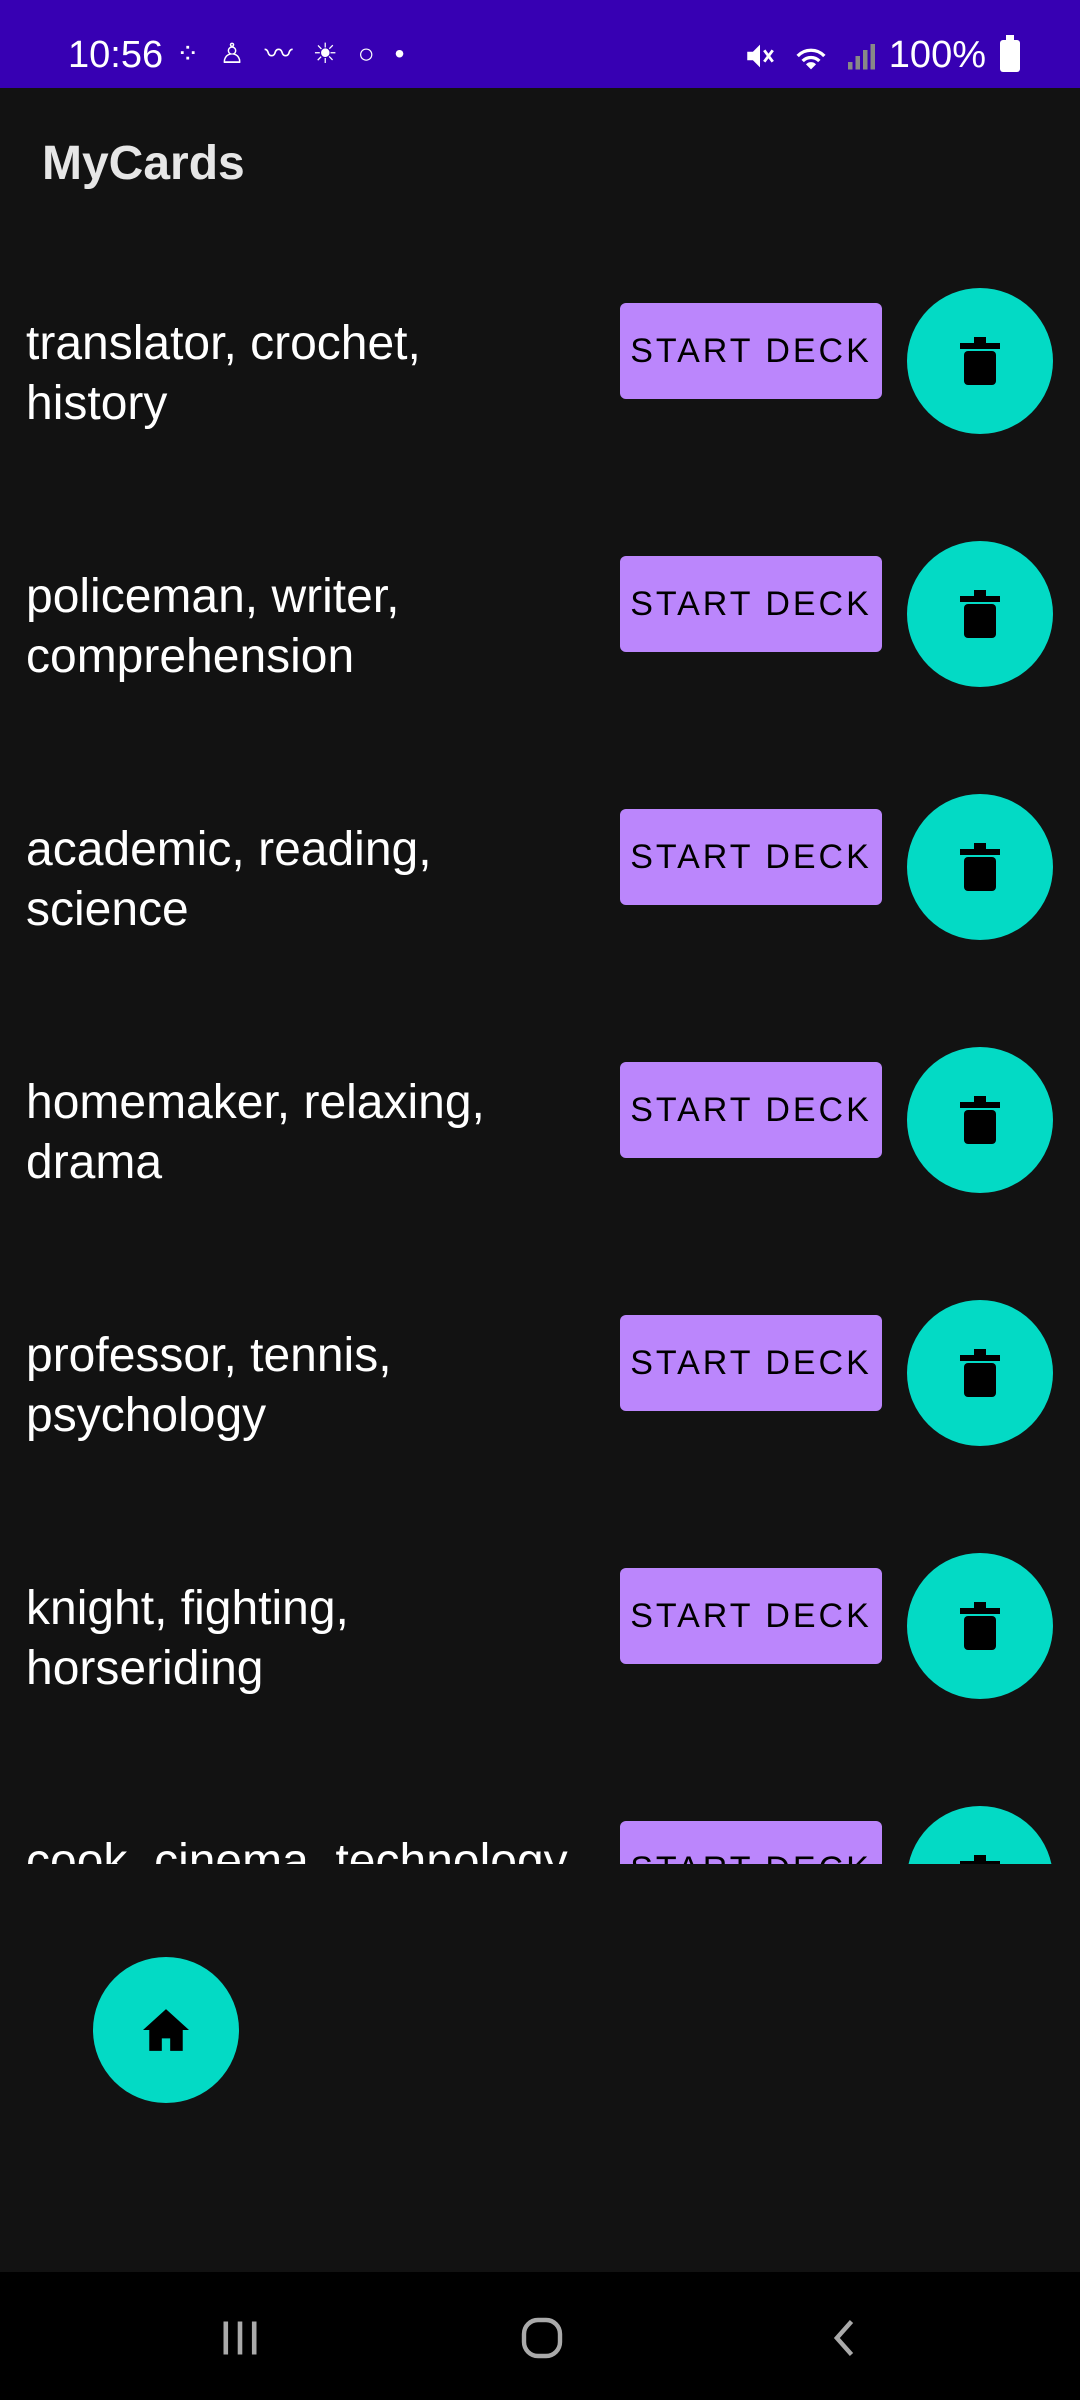 The height and width of the screenshot is (2400, 1080). I want to click on home-nav-button, so click(542, 2338).